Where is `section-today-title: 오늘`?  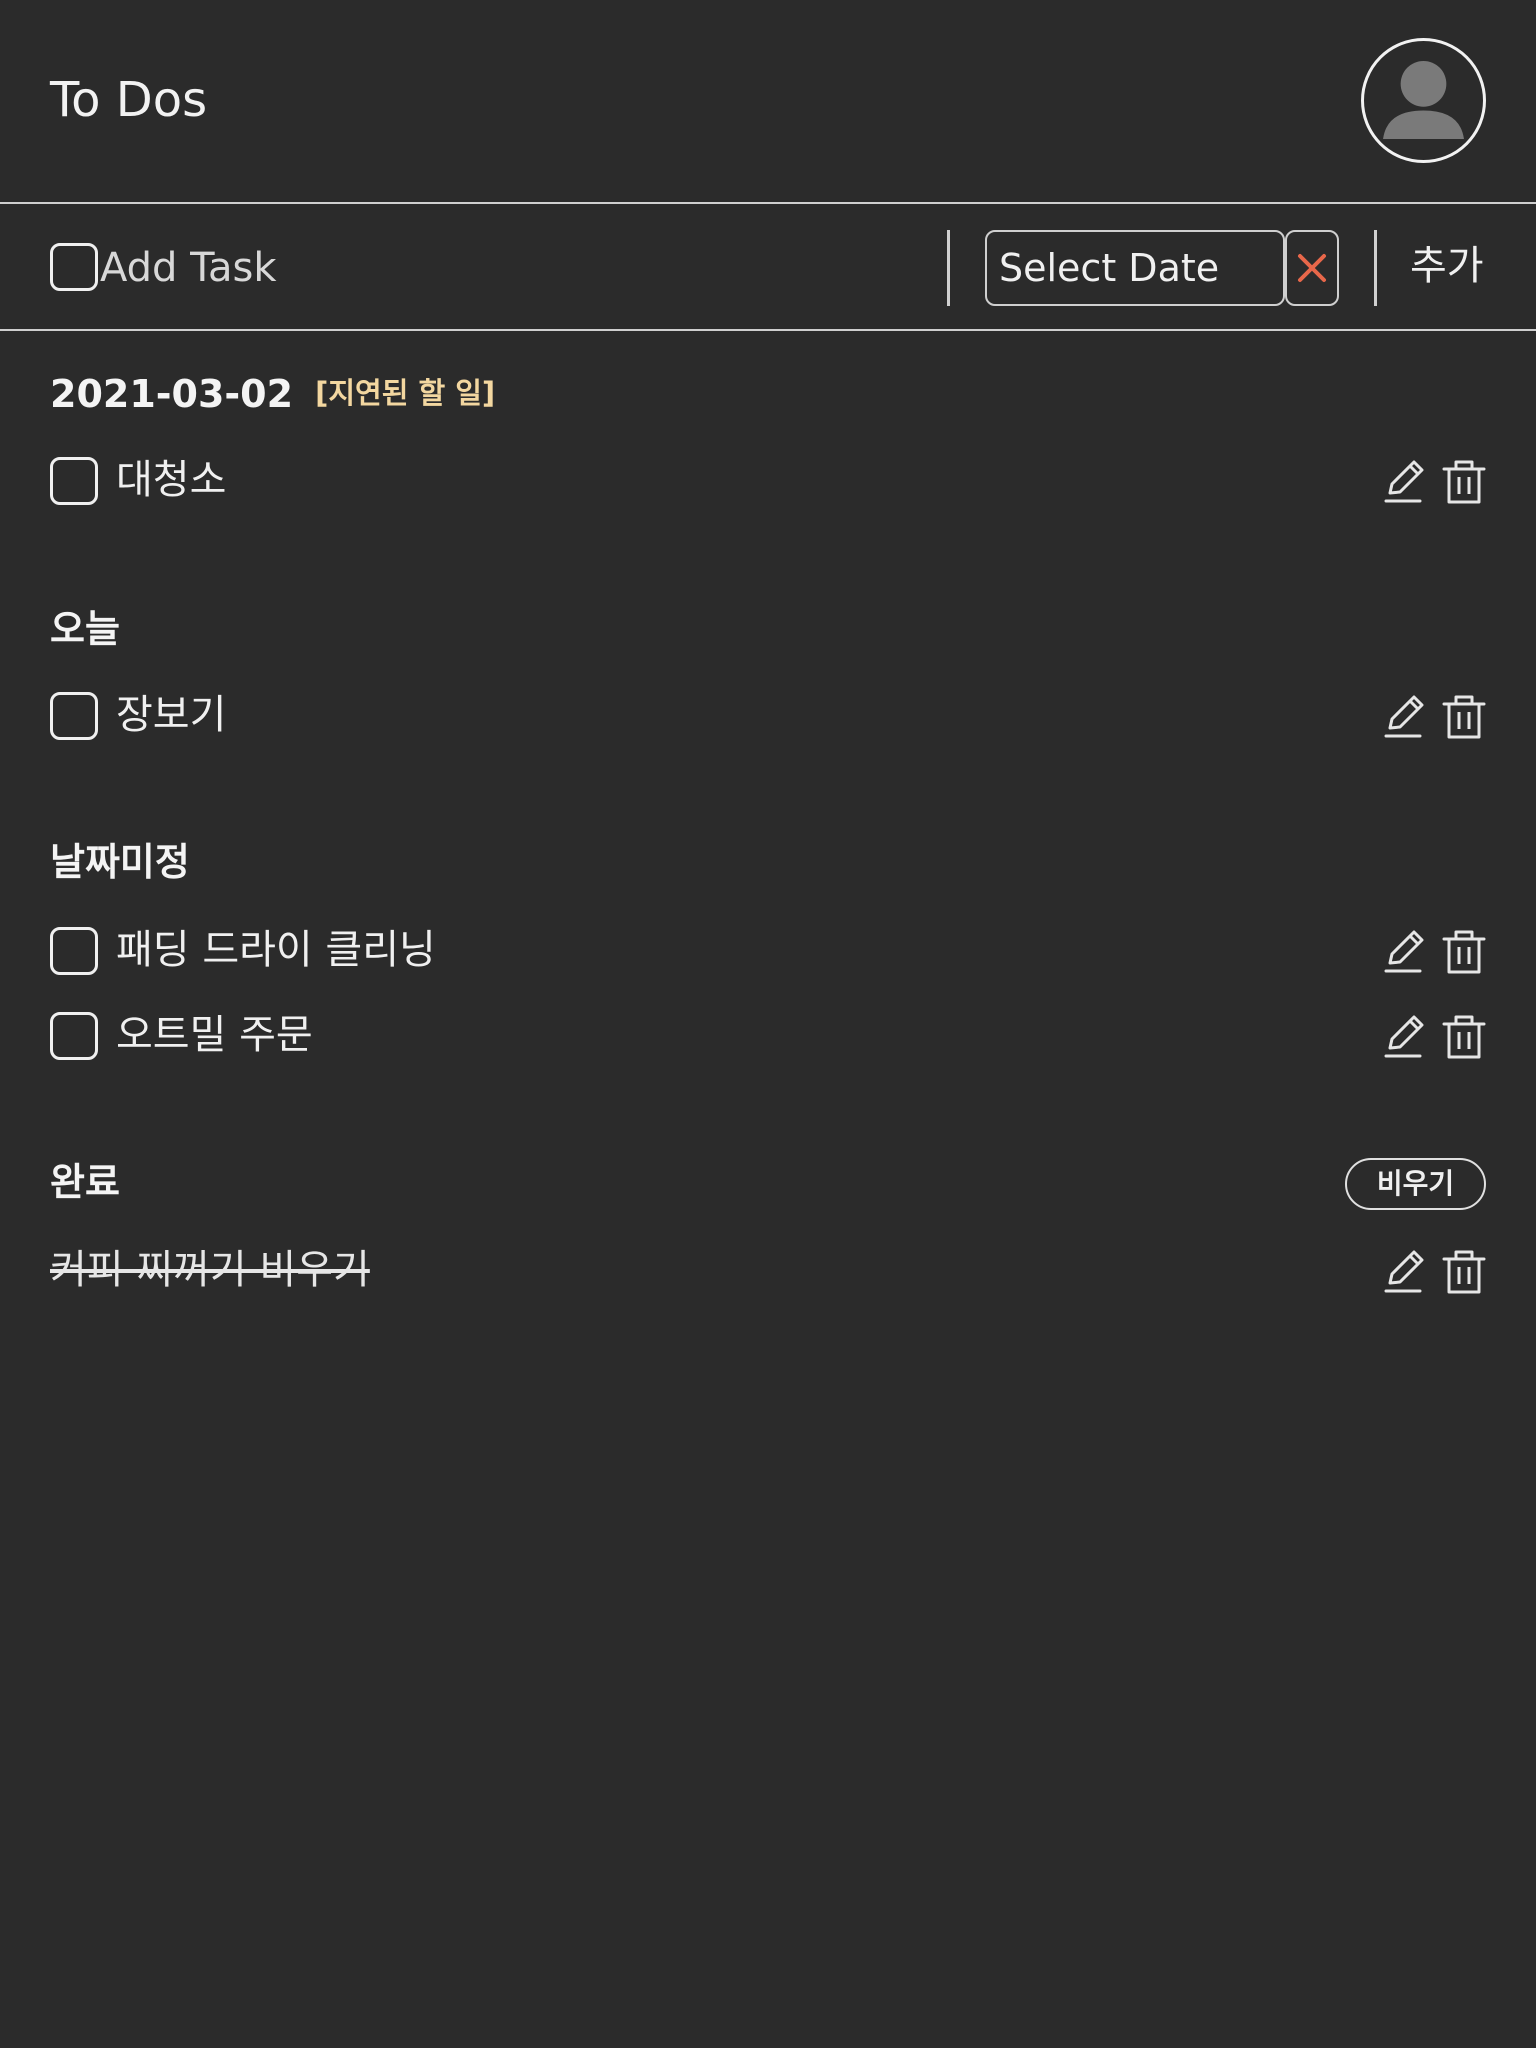 section-today-title: 오늘 is located at coordinates (85, 629).